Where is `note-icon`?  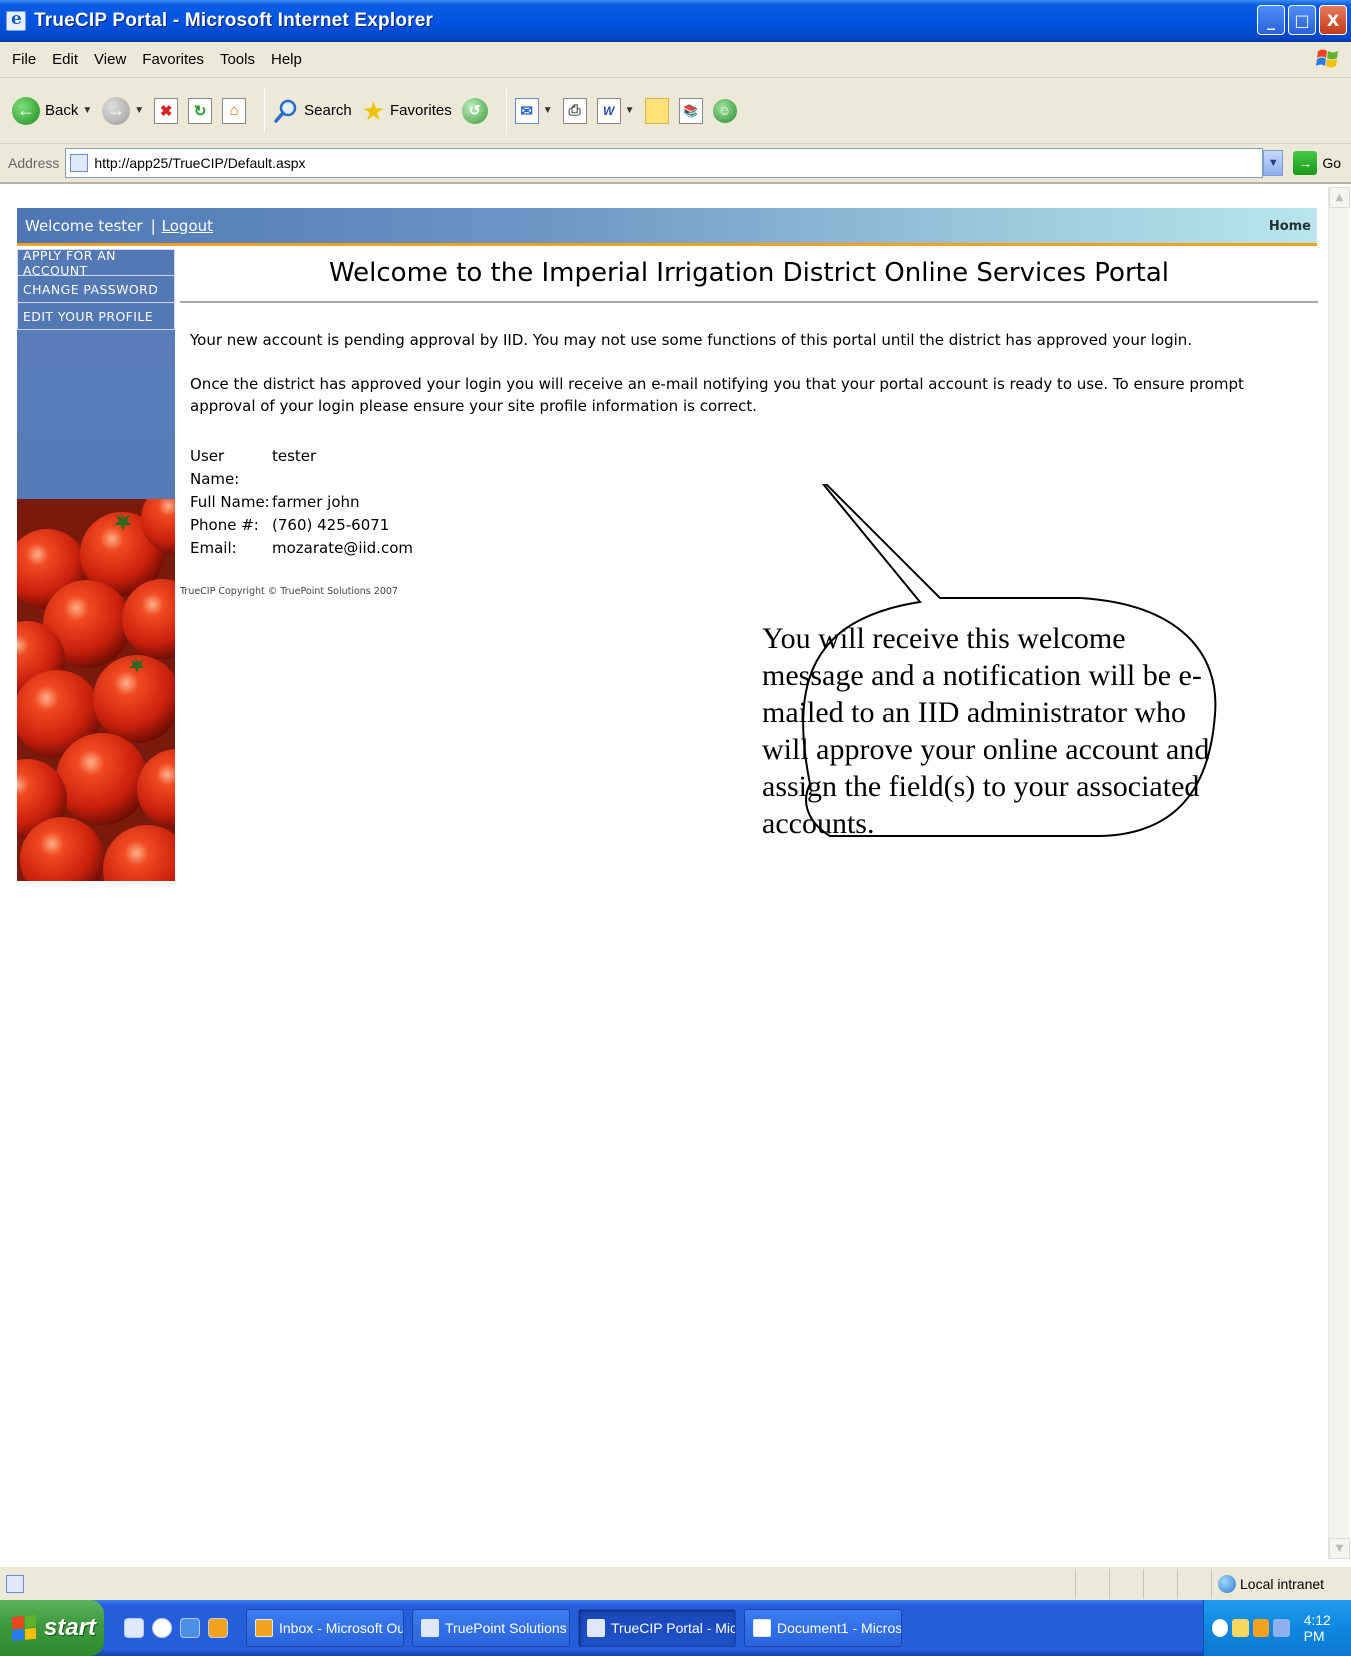
note-icon is located at coordinates (656, 110).